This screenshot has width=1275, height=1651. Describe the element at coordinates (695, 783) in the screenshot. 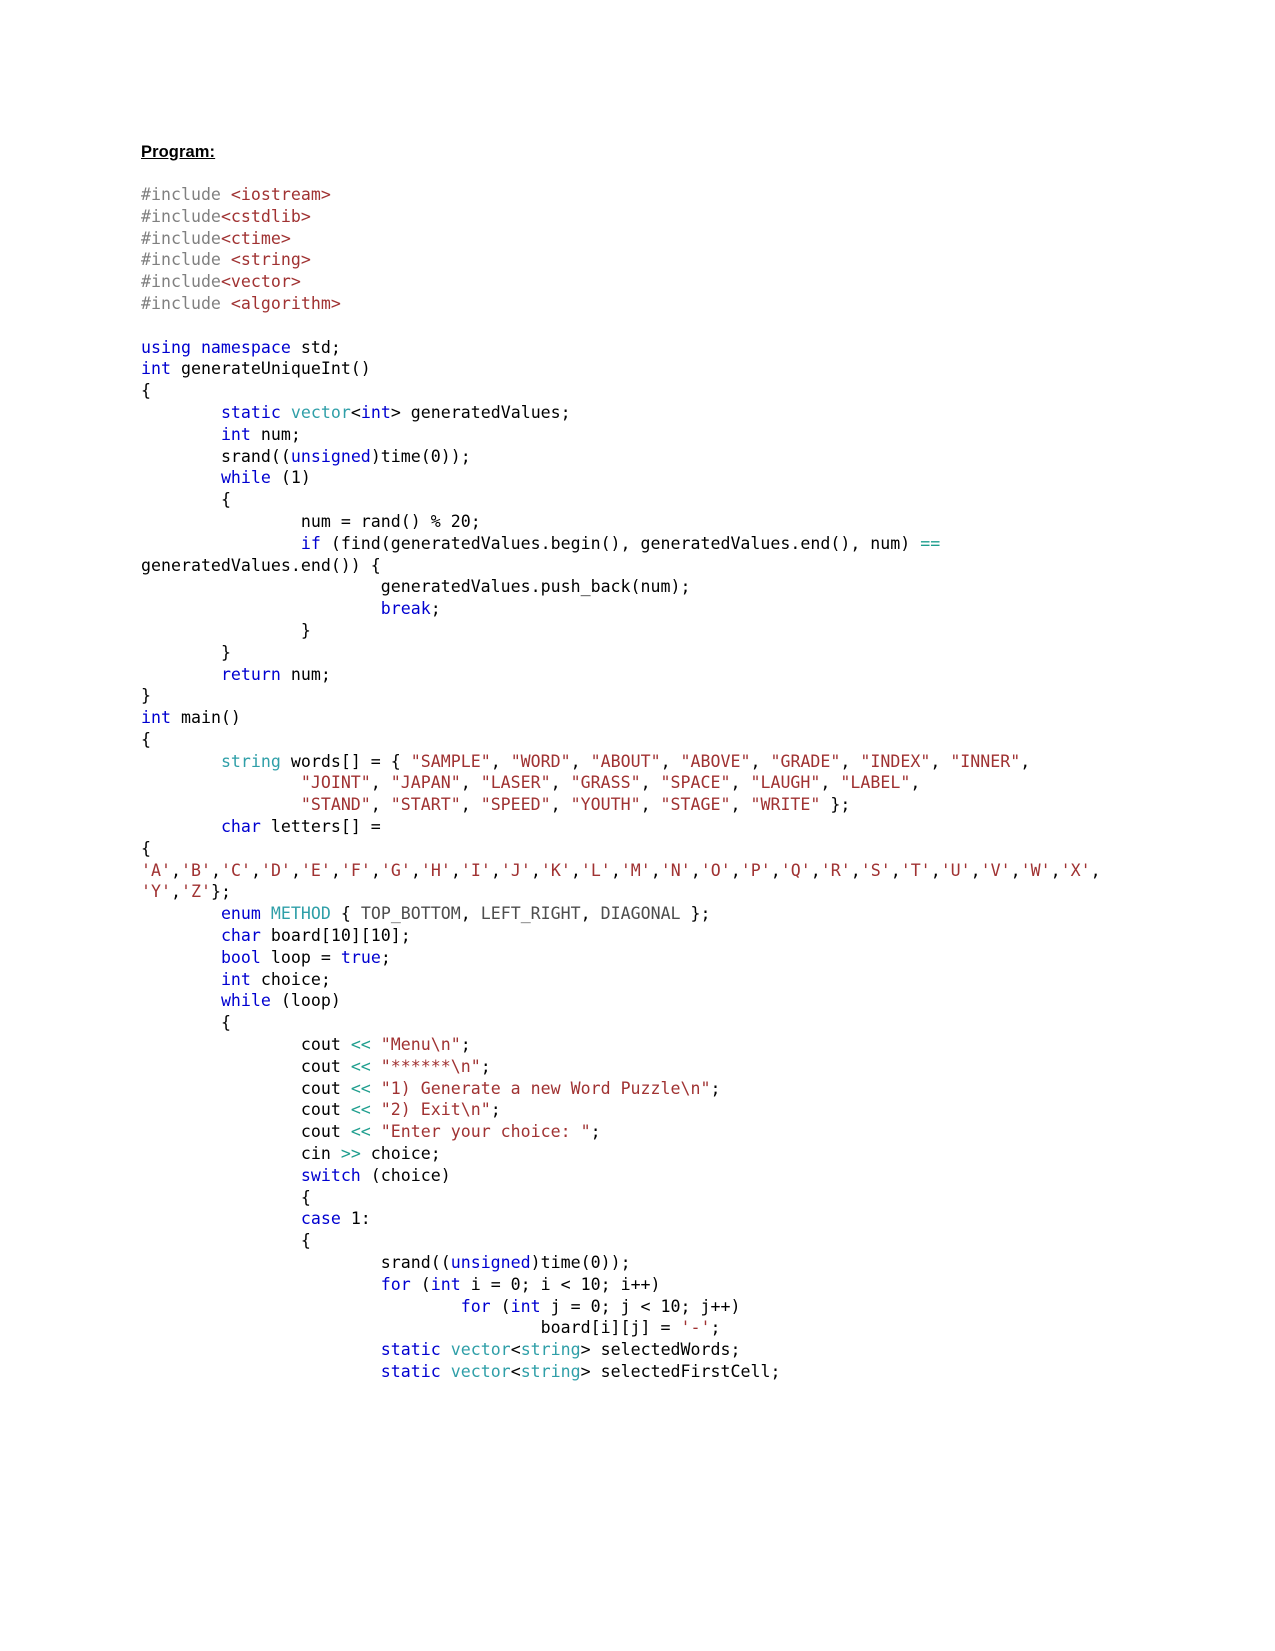

I see `code-token-str: "SPACE"` at that location.